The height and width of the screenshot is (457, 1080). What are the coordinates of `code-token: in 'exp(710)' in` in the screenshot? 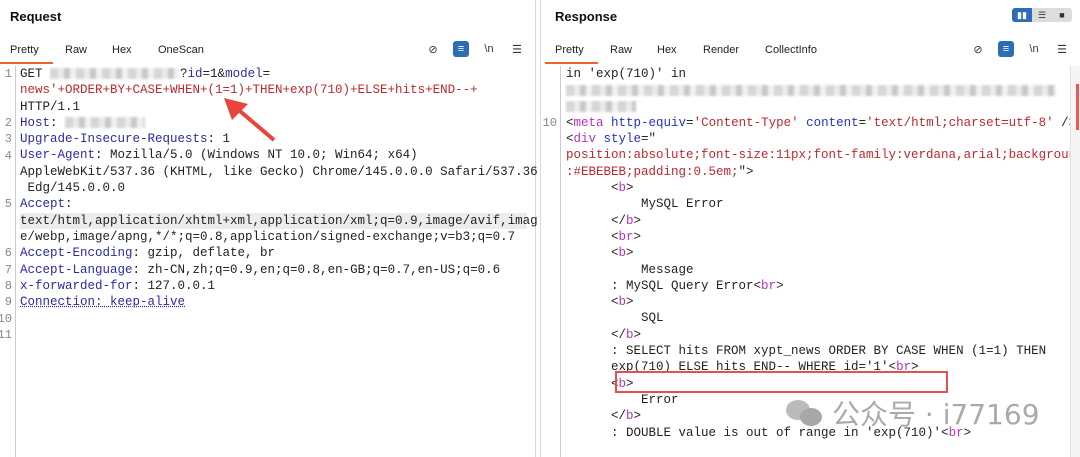 It's located at (626, 74).